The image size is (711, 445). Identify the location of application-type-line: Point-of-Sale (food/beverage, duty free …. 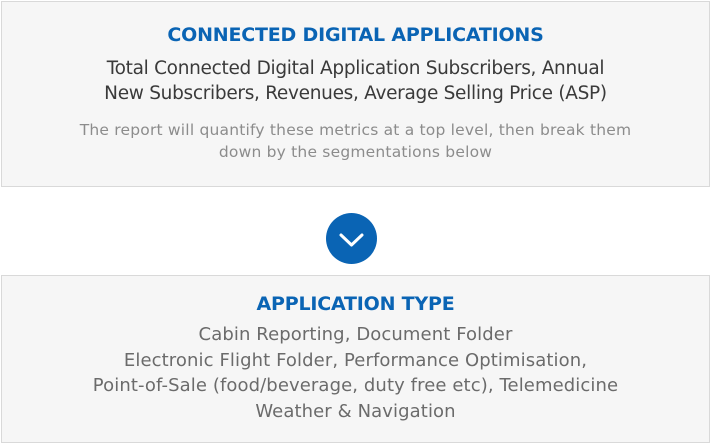
(355, 385).